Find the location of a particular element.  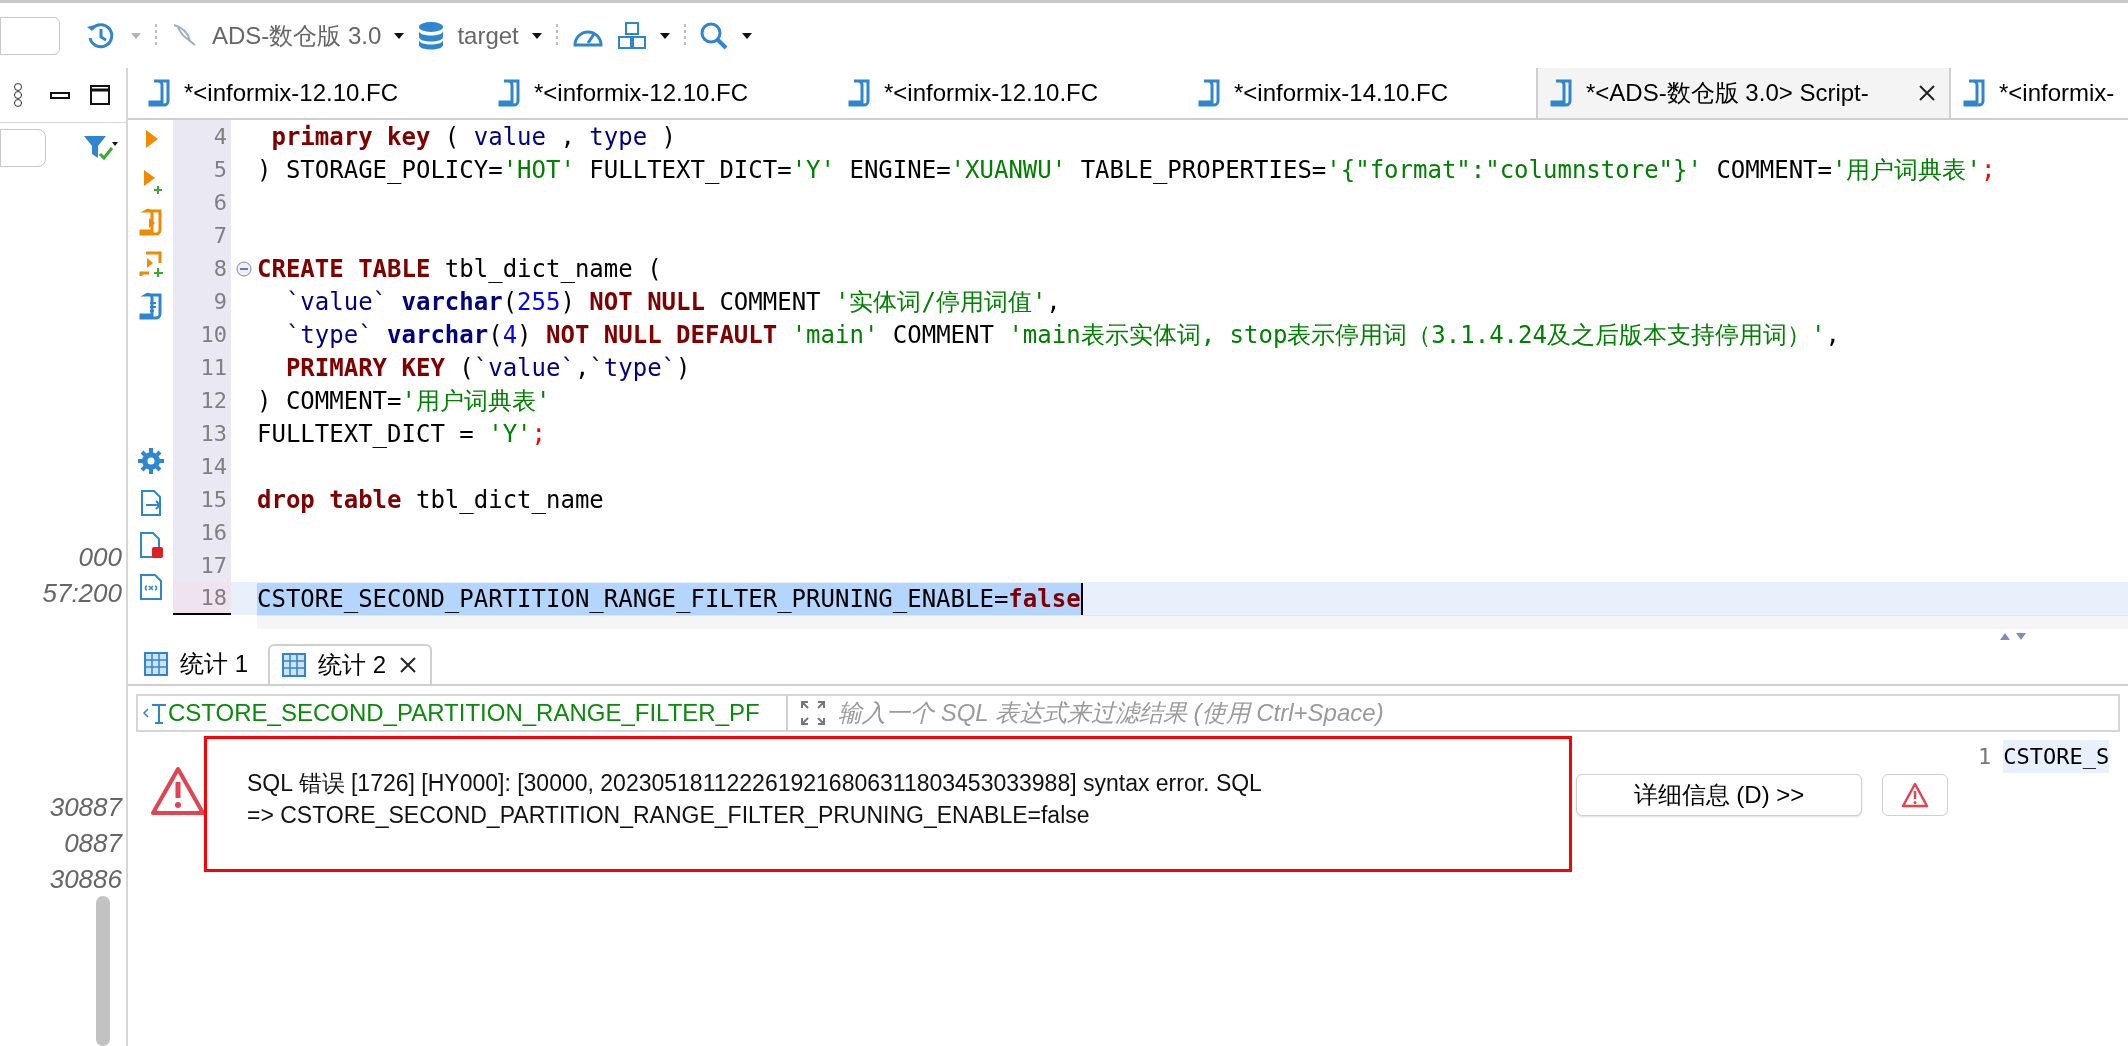

editor-tab: *<ADS-数仓版 3.0> Script- is located at coordinates (1743, 93).